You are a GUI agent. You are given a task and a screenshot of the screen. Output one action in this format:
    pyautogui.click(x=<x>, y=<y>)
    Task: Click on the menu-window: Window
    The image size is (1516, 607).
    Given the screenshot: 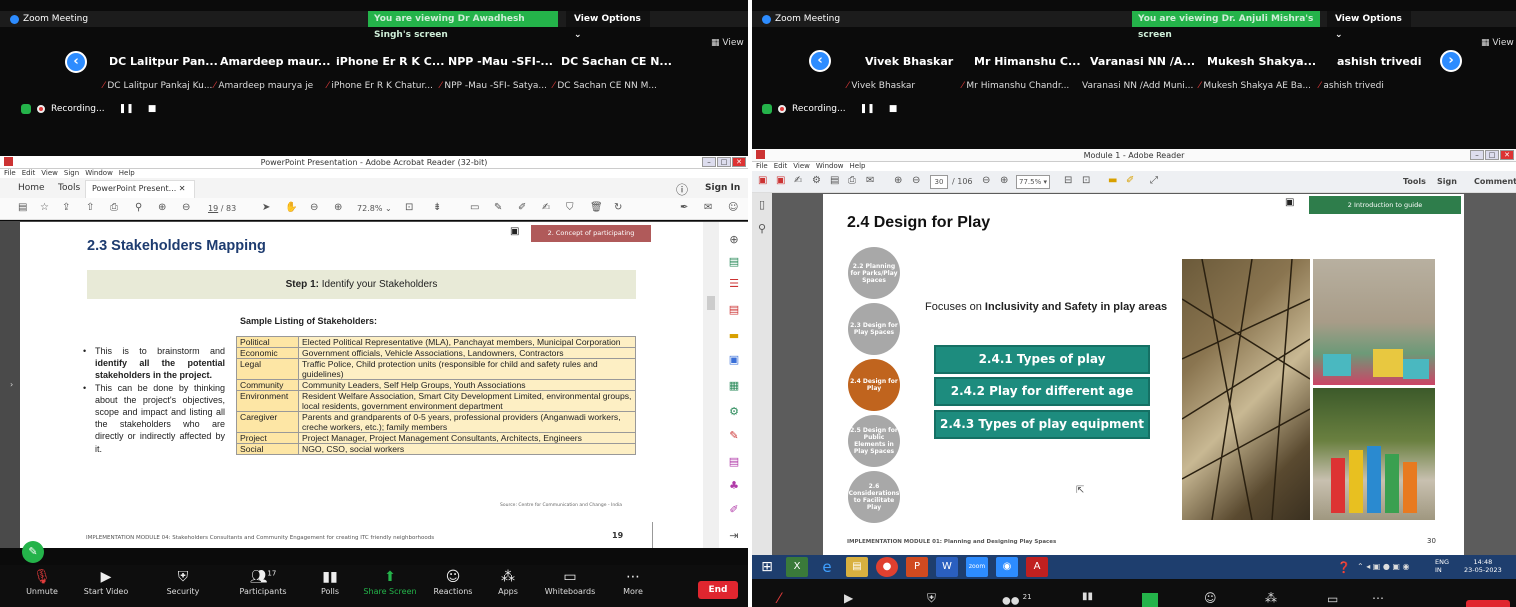 What is the action you would take?
    pyautogui.click(x=99, y=173)
    